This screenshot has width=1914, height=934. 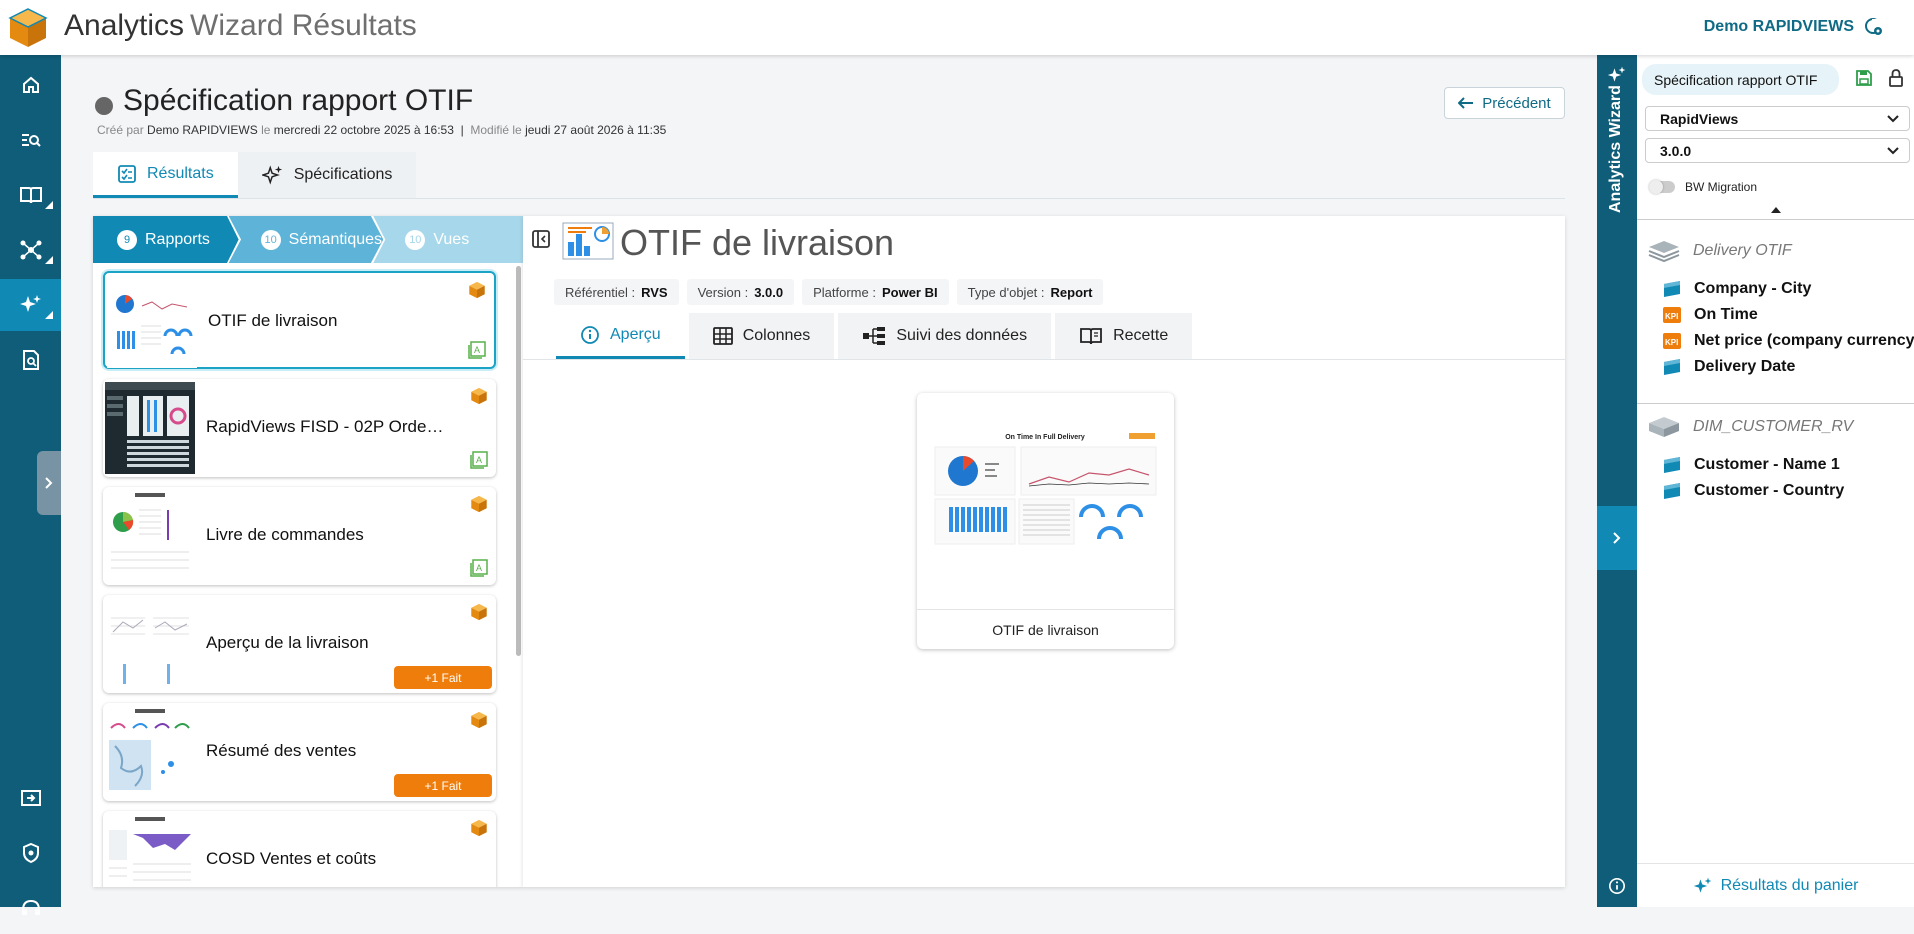 What do you see at coordinates (776, 335) in the screenshot?
I see `tab-label: Colonnes` at bounding box center [776, 335].